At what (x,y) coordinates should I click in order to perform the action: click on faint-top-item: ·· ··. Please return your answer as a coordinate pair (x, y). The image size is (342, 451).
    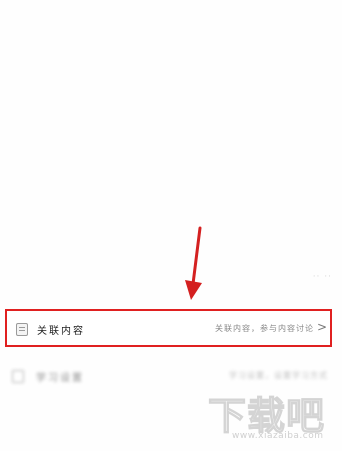
    Looking at the image, I should click on (322, 277).